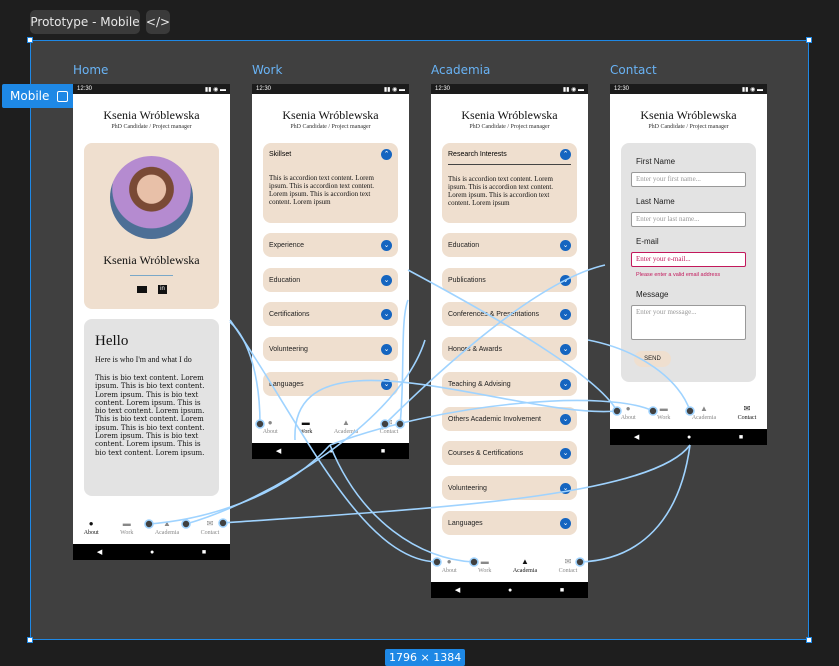 This screenshot has width=839, height=666. Describe the element at coordinates (509, 280) in the screenshot. I see `accordion-item: Publications ⌄` at that location.